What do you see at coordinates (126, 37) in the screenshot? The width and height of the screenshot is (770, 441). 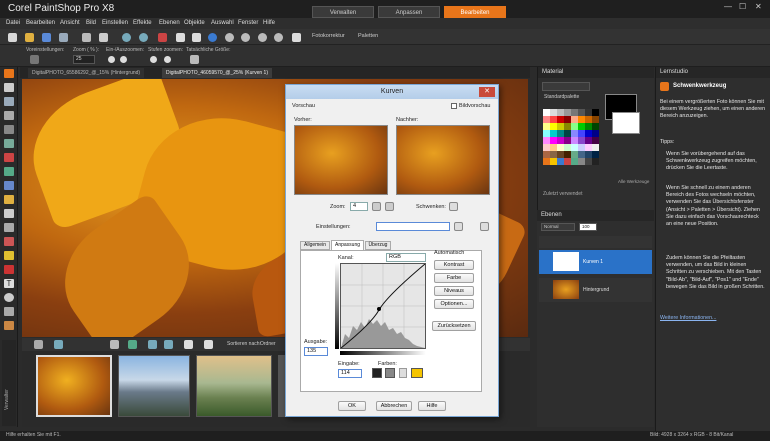 I see `undo-icon` at bounding box center [126, 37].